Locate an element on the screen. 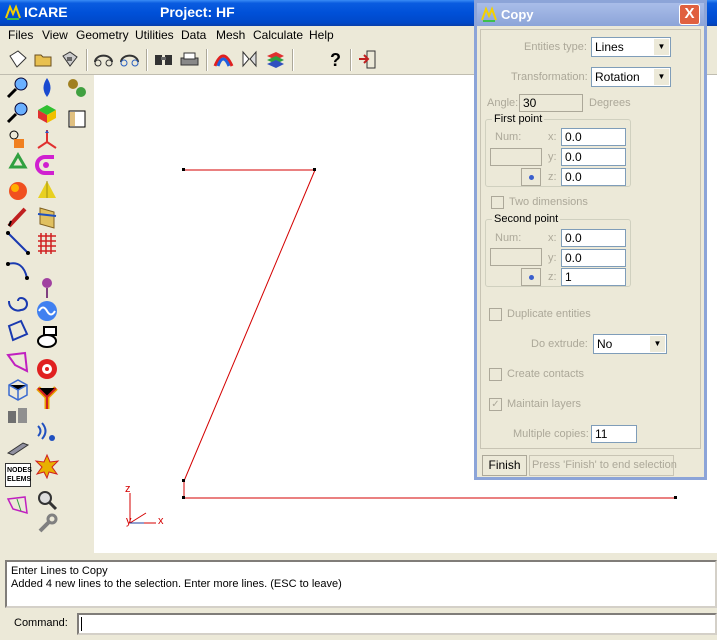 This screenshot has height=640, width=717. magnet-icon is located at coordinates (47, 165).